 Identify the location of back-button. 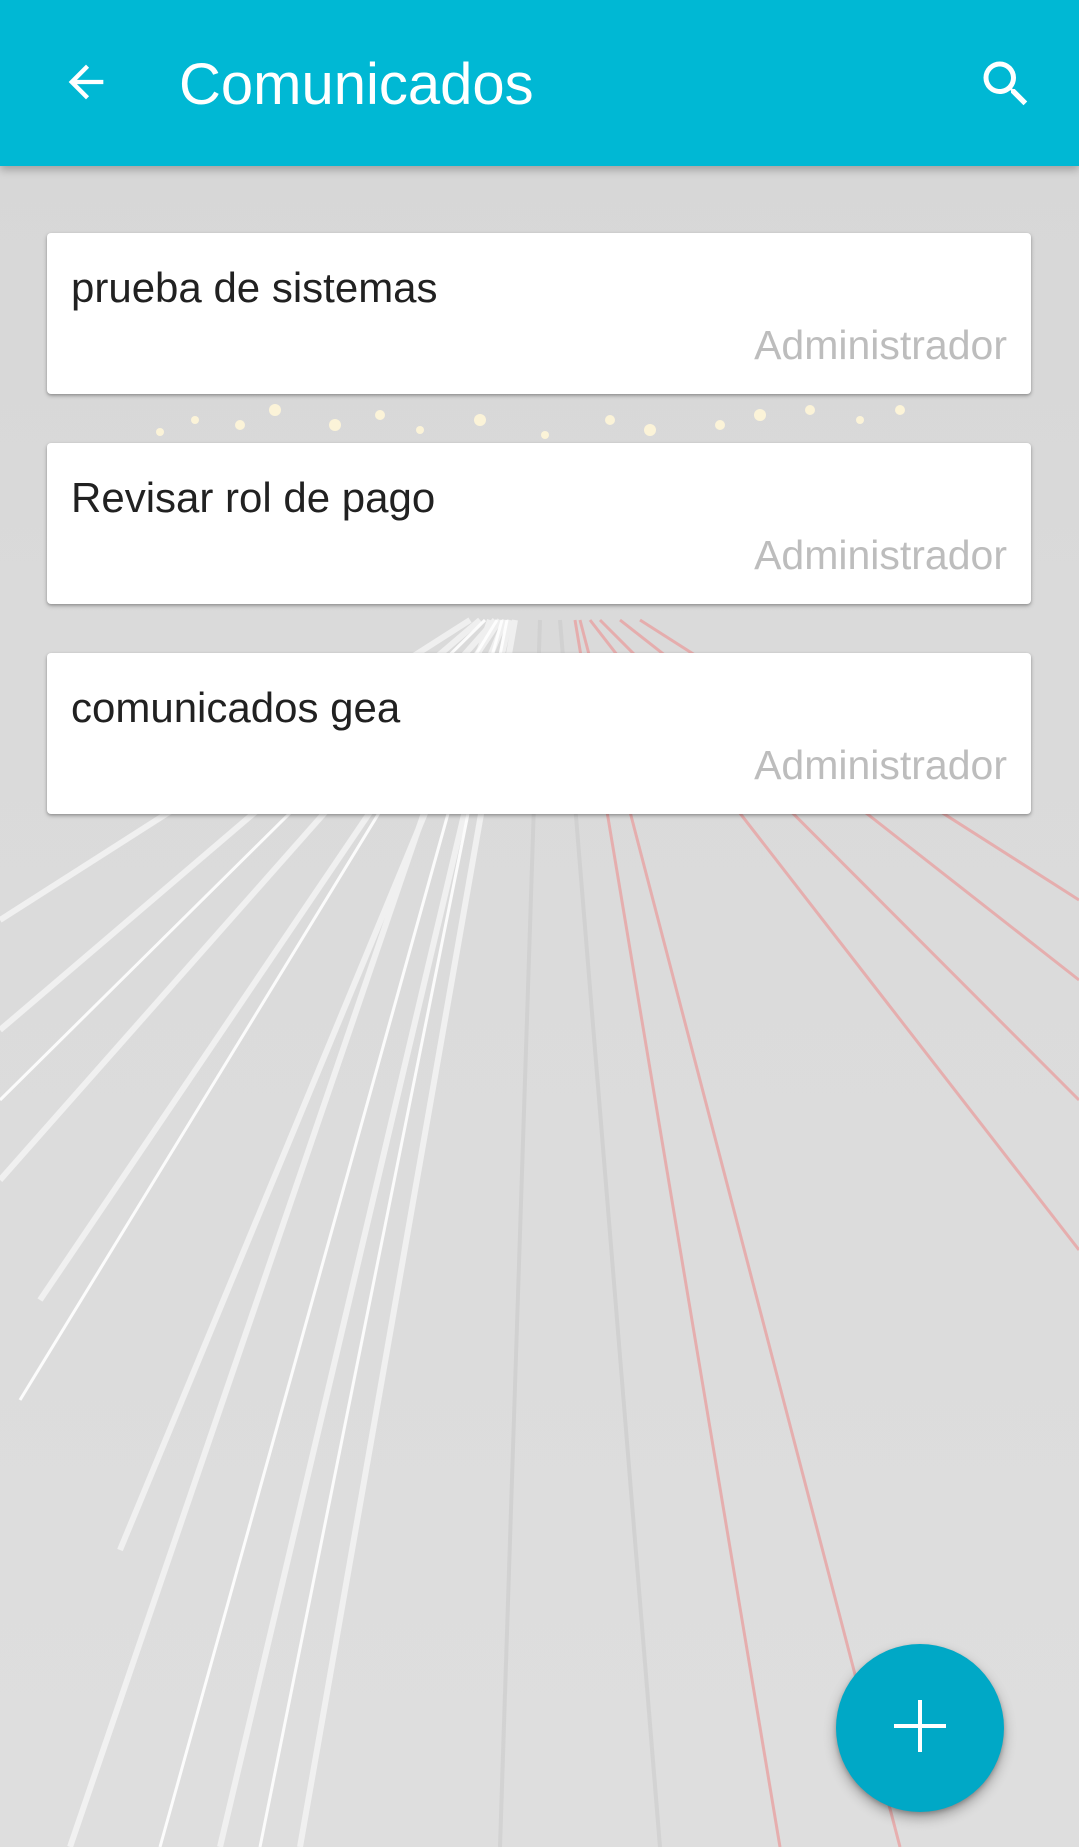
(86, 84).